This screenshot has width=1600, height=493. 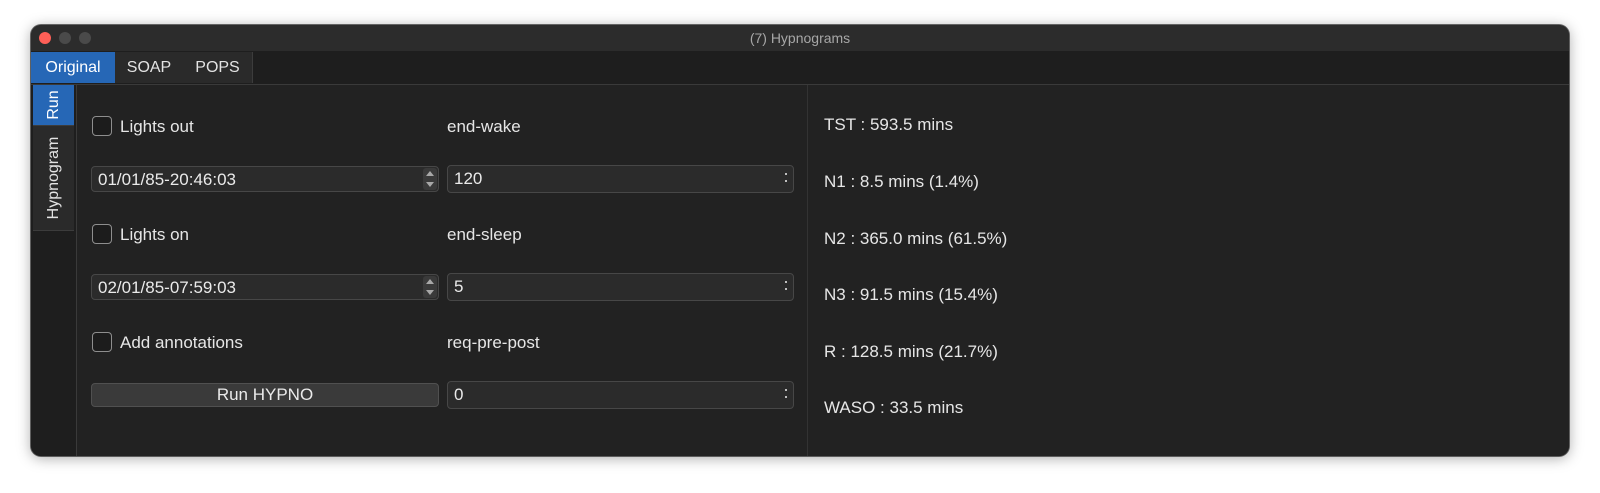 I want to click on lights-out-checkbox, so click(x=102, y=126).